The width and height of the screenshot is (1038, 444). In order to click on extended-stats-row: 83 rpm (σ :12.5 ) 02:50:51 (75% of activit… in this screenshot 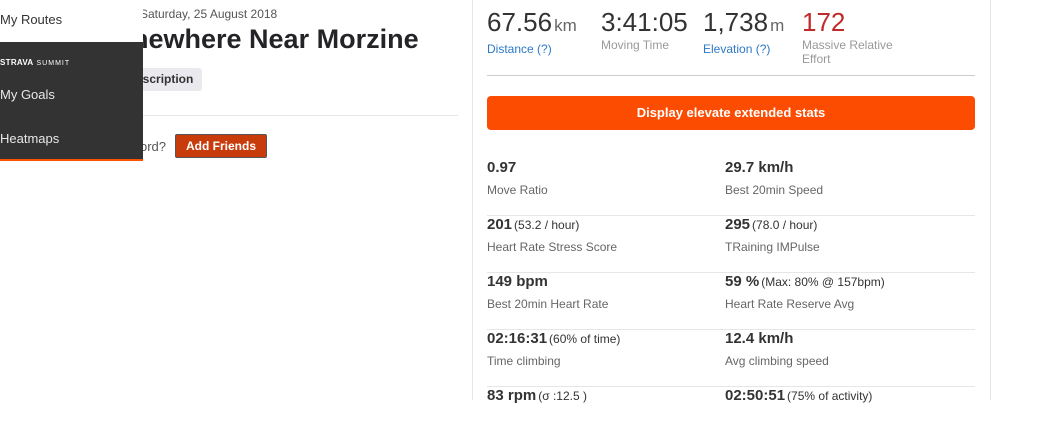, I will do `click(731, 415)`.